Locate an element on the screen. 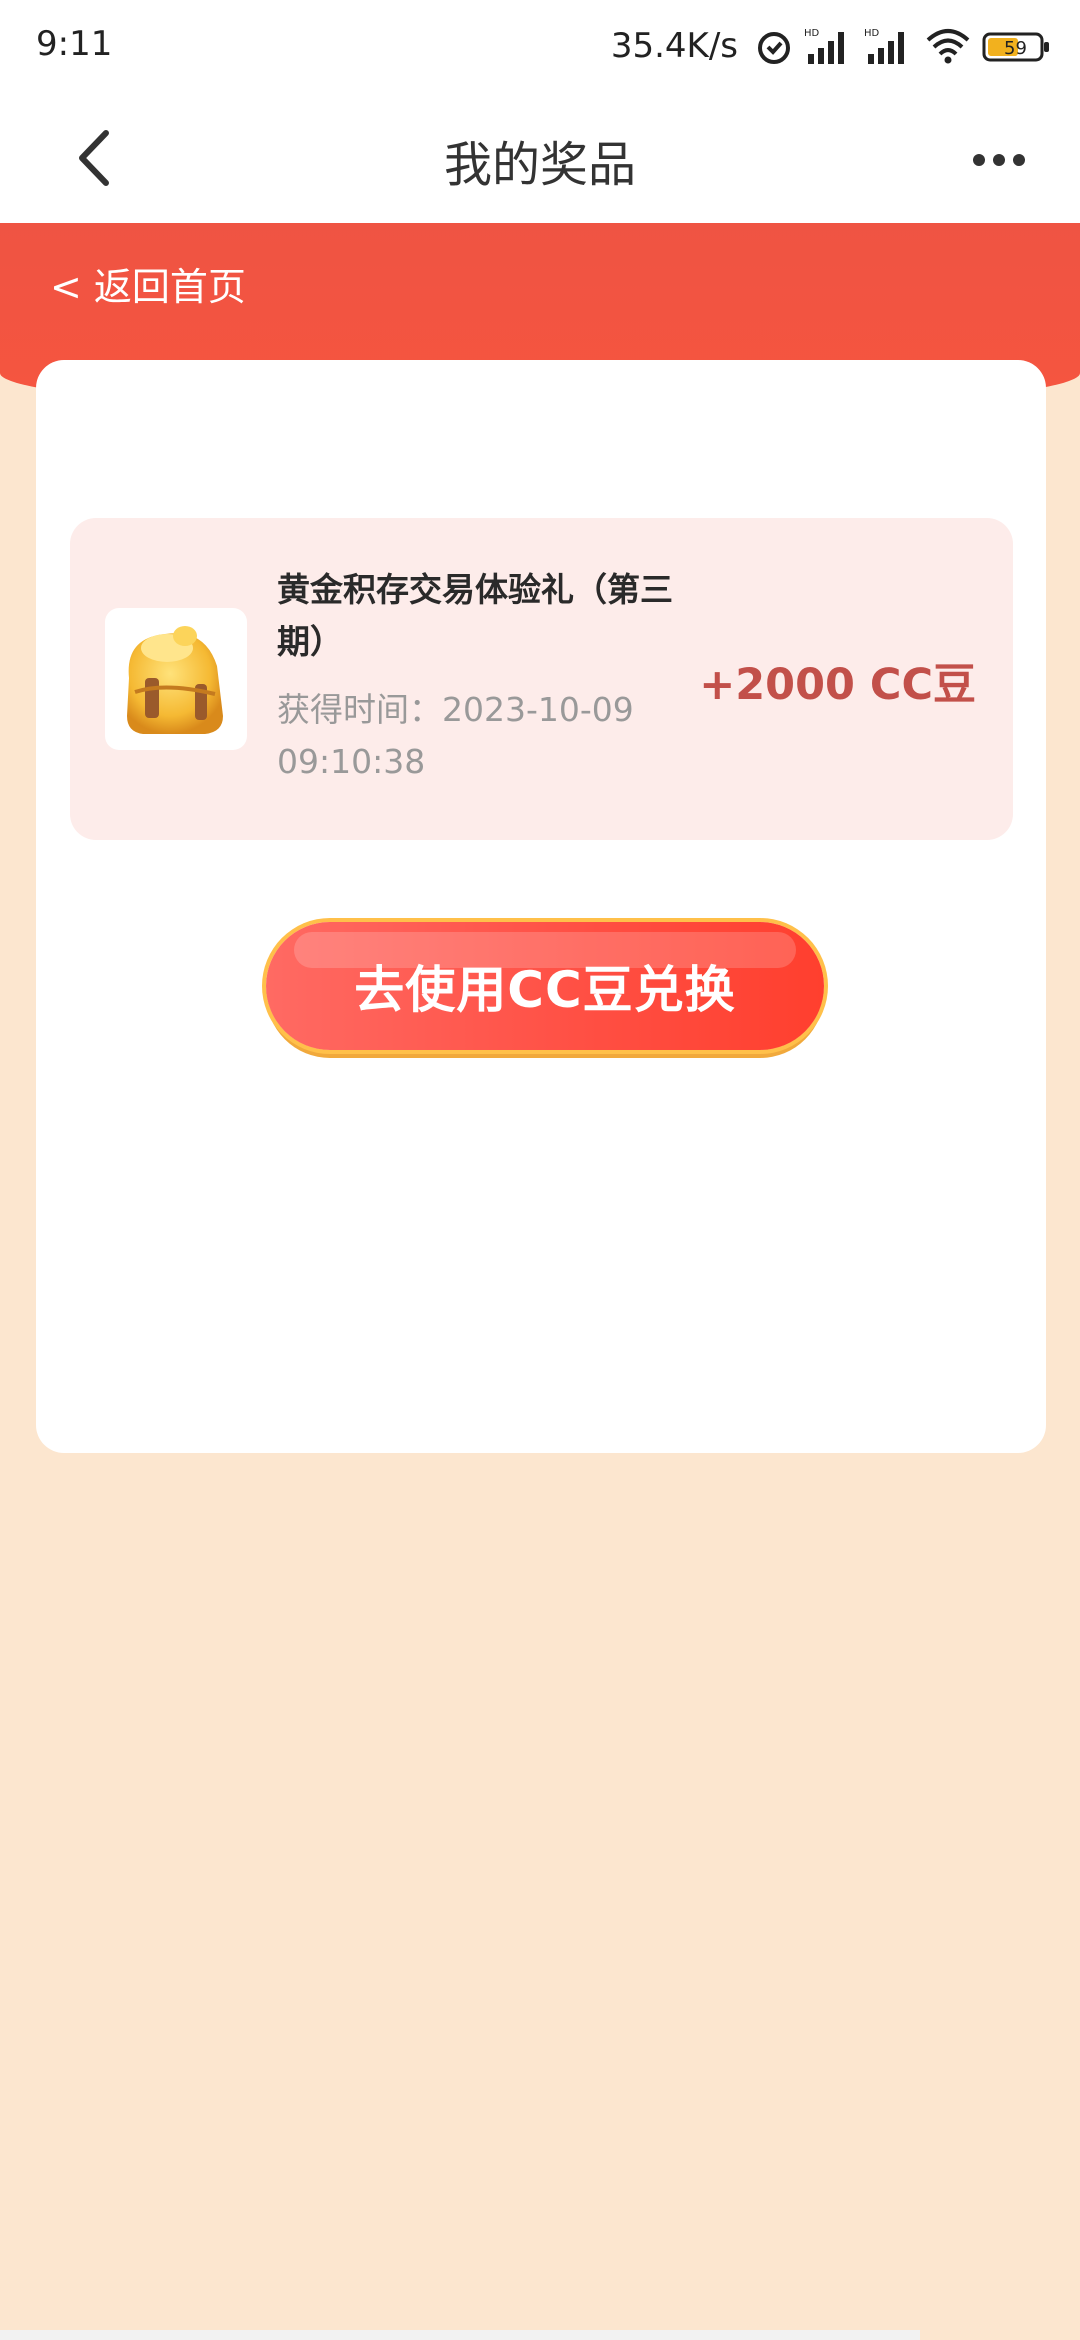 The height and width of the screenshot is (2340, 1080). status-bar: 9:11 35.4K/s HD HD 59 is located at coordinates (540, 47).